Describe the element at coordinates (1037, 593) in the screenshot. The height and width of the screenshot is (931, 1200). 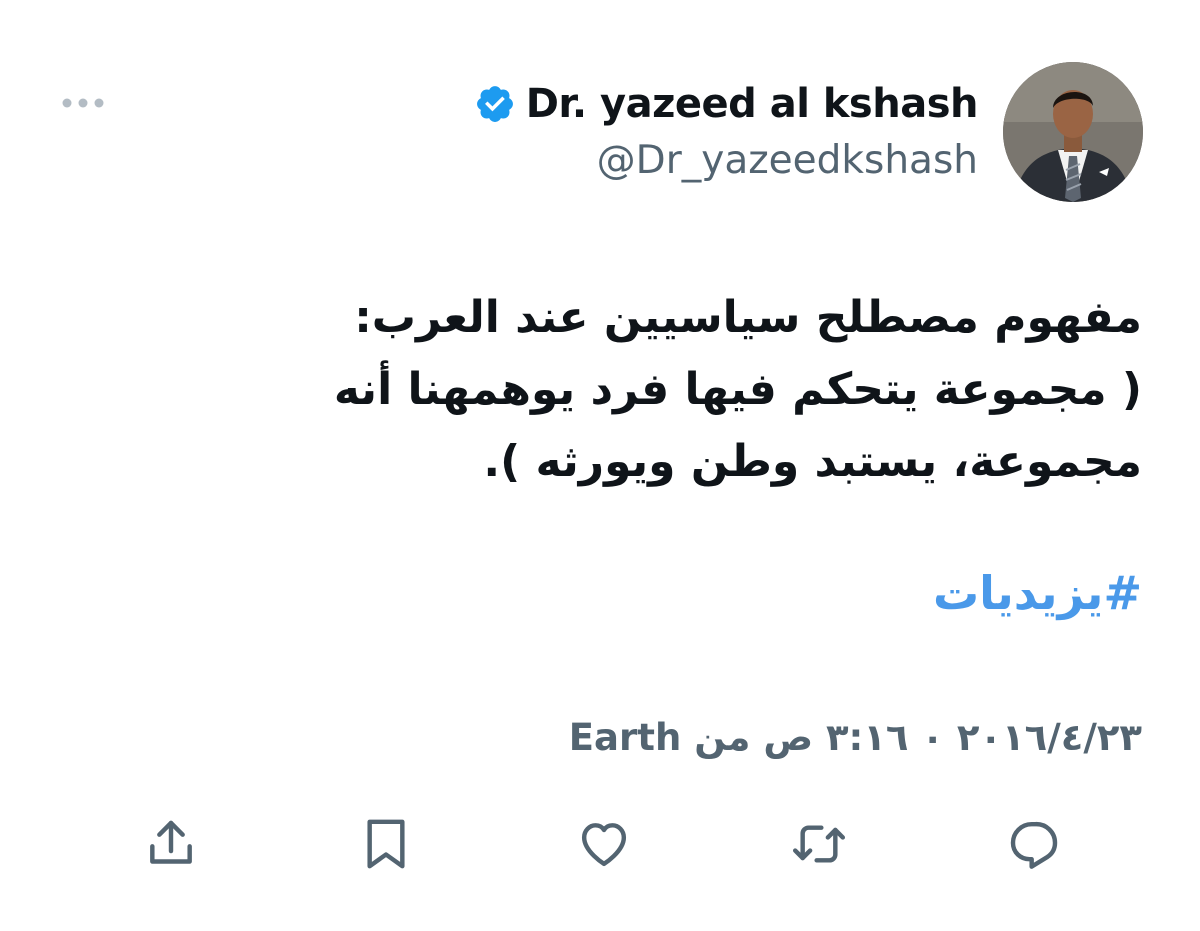
I see `hashtag-link: #يزيديات` at that location.